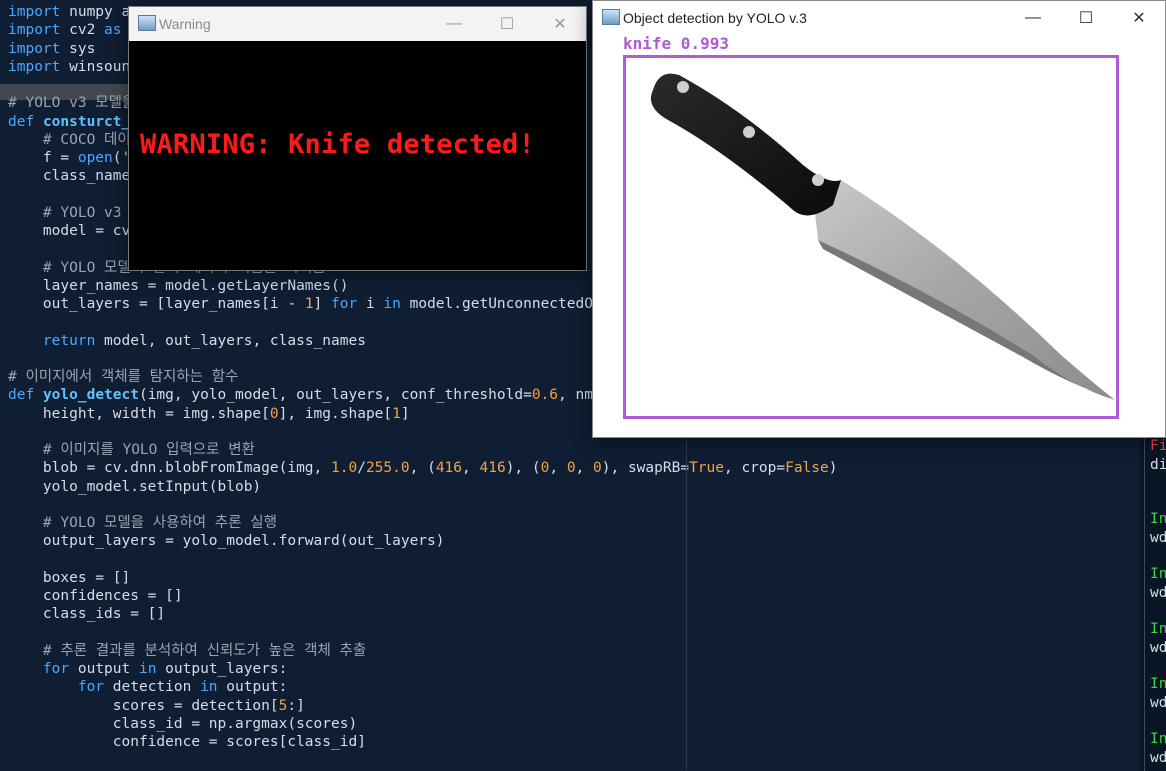  What do you see at coordinates (187, 742) in the screenshot?
I see `code-token: confidence = scores[class_id]` at bounding box center [187, 742].